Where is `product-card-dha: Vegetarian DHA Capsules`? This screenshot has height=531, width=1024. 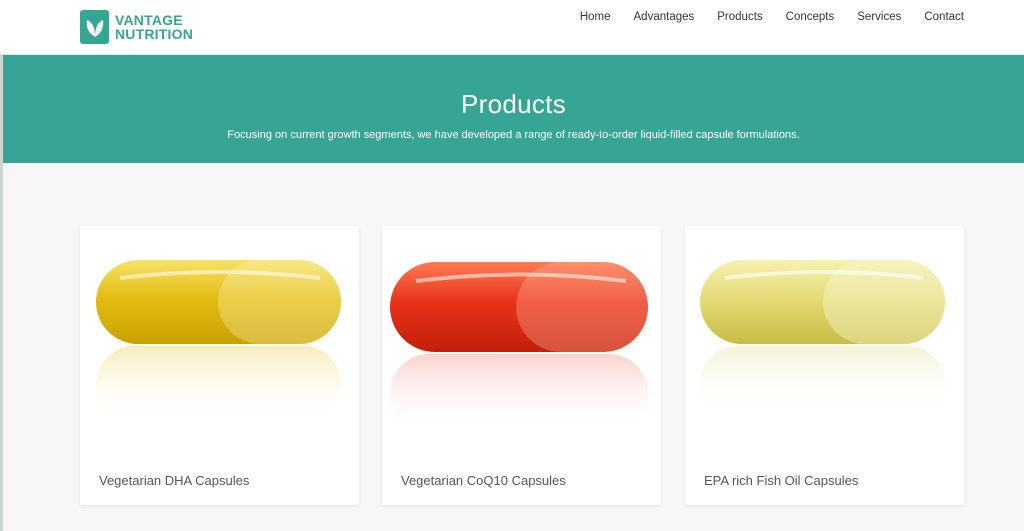 product-card-dha: Vegetarian DHA Capsules is located at coordinates (219, 365).